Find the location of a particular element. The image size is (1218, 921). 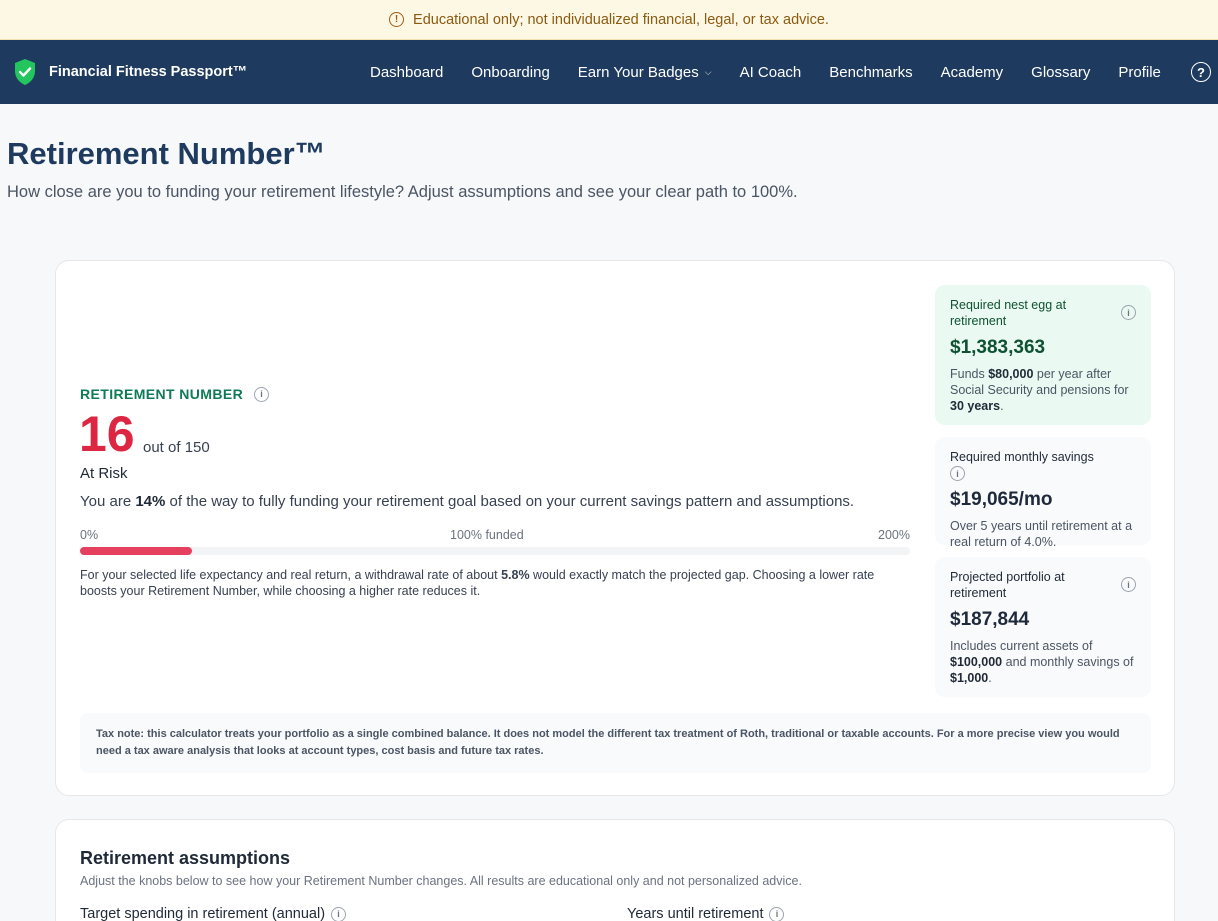

projected-portfolio-title: Projected portfolio at retirement is located at coordinates (1007, 585).